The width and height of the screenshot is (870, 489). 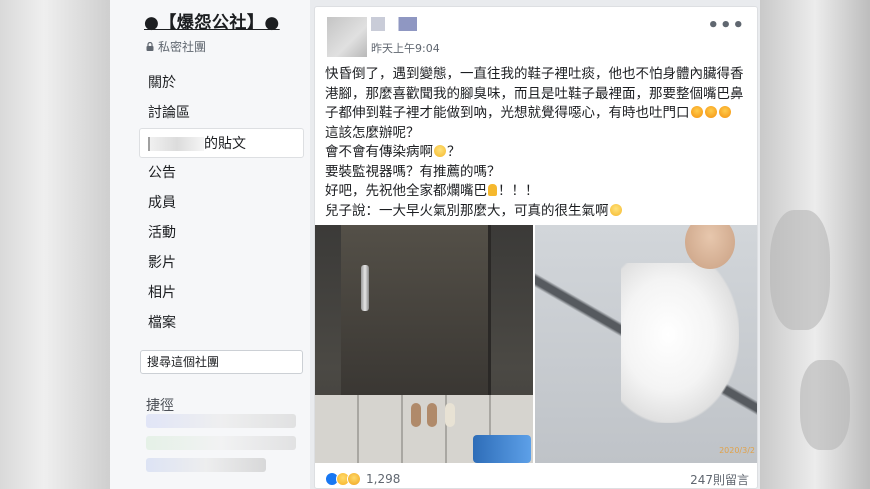 I want to click on search-input, so click(x=222, y=362).